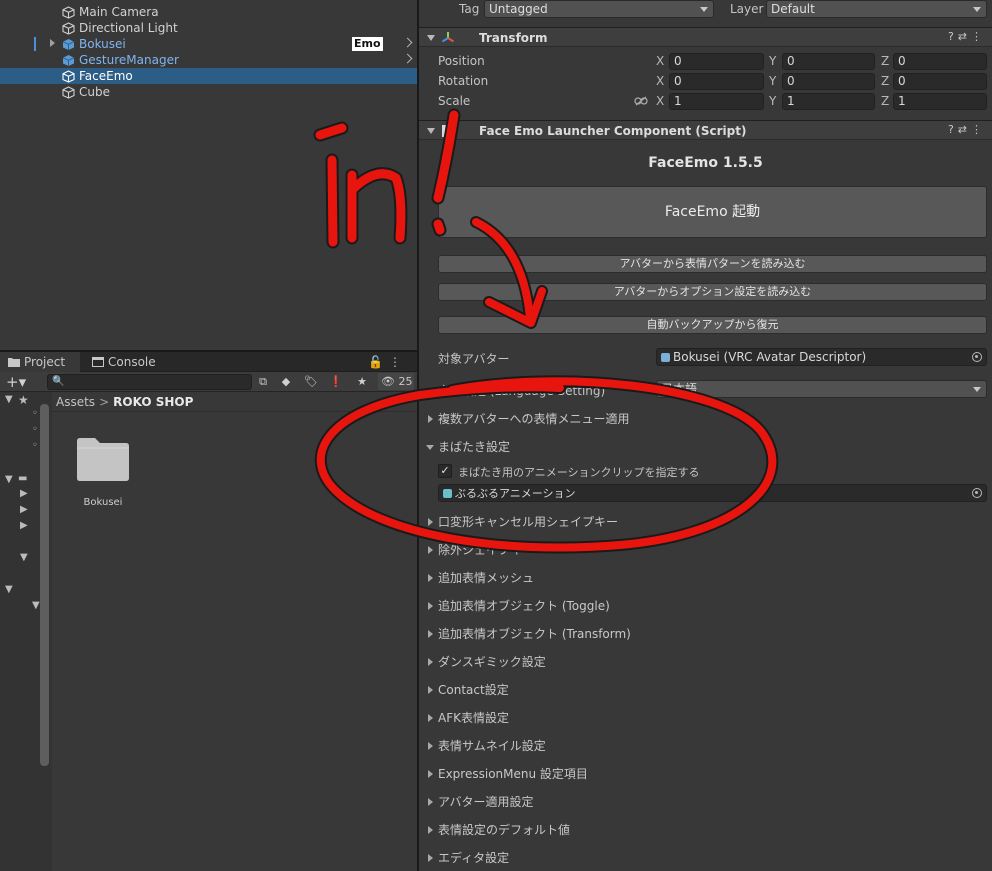 The height and width of the screenshot is (871, 992). I want to click on foldout-additional-transform: 追加表情オブジェクト (Transform), so click(705, 634).